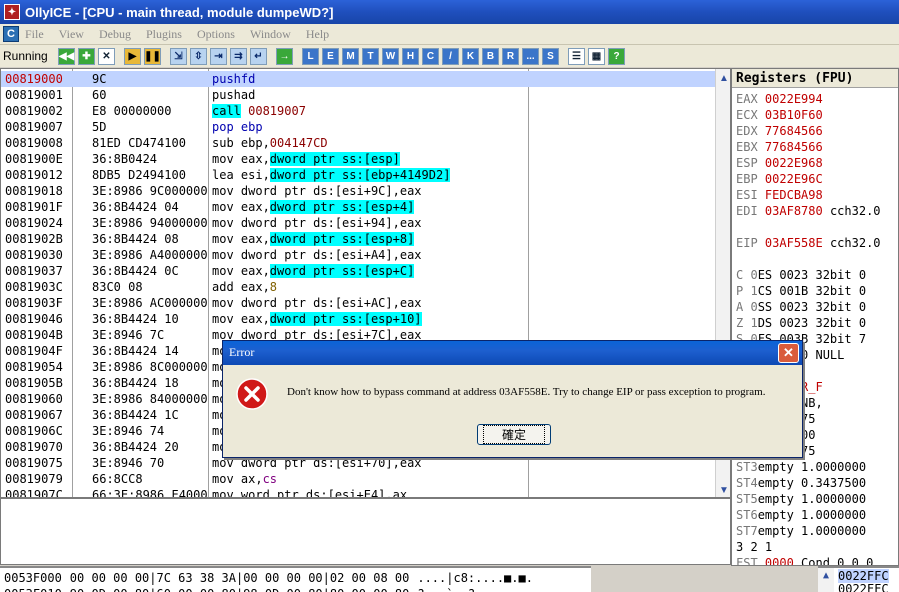  What do you see at coordinates (358, 127) in the screenshot?
I see `disasm-row: 00819007 5D pop ebp` at bounding box center [358, 127].